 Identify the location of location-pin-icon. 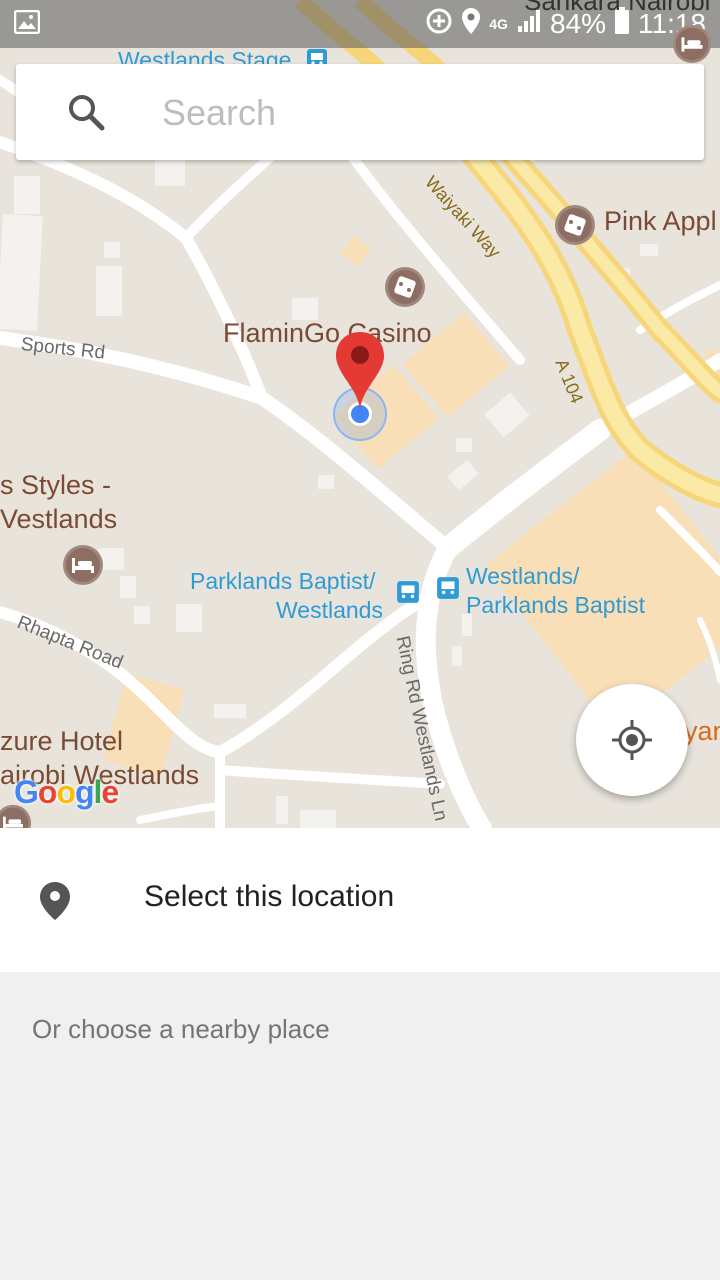
(55, 903).